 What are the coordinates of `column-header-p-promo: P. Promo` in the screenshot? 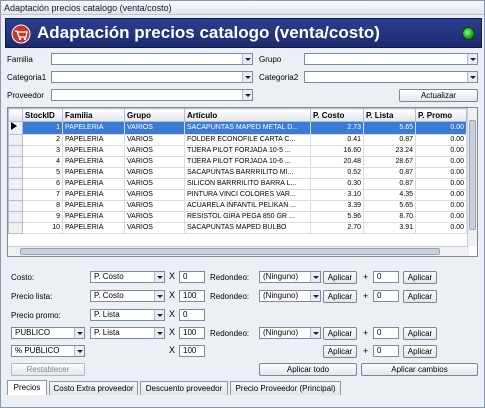 It's located at (441, 115).